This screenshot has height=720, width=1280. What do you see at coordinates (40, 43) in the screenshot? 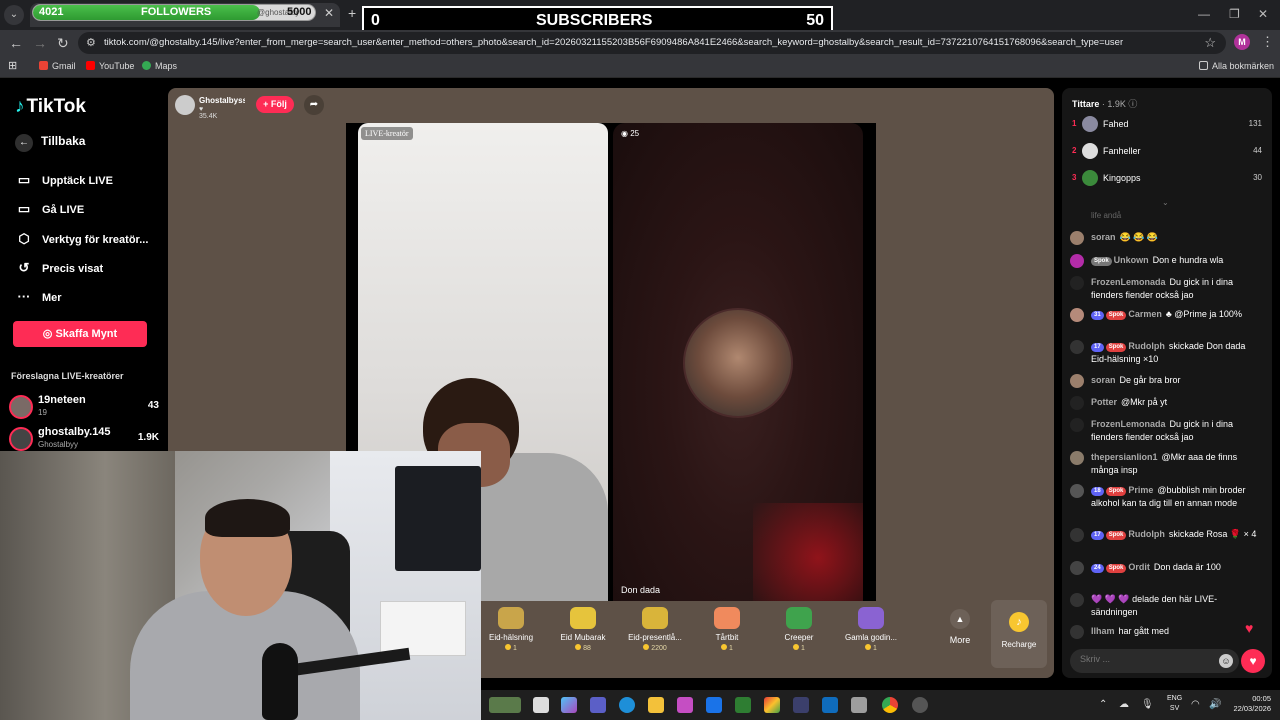
I see `forward-arrow-icon: →` at bounding box center [40, 43].